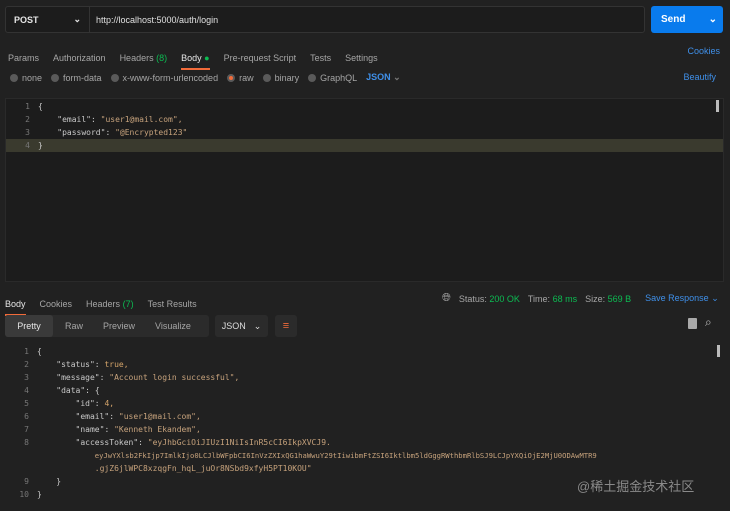 This screenshot has width=730, height=511. What do you see at coordinates (364, 145) in the screenshot?
I see `code-line-current: 4}` at bounding box center [364, 145].